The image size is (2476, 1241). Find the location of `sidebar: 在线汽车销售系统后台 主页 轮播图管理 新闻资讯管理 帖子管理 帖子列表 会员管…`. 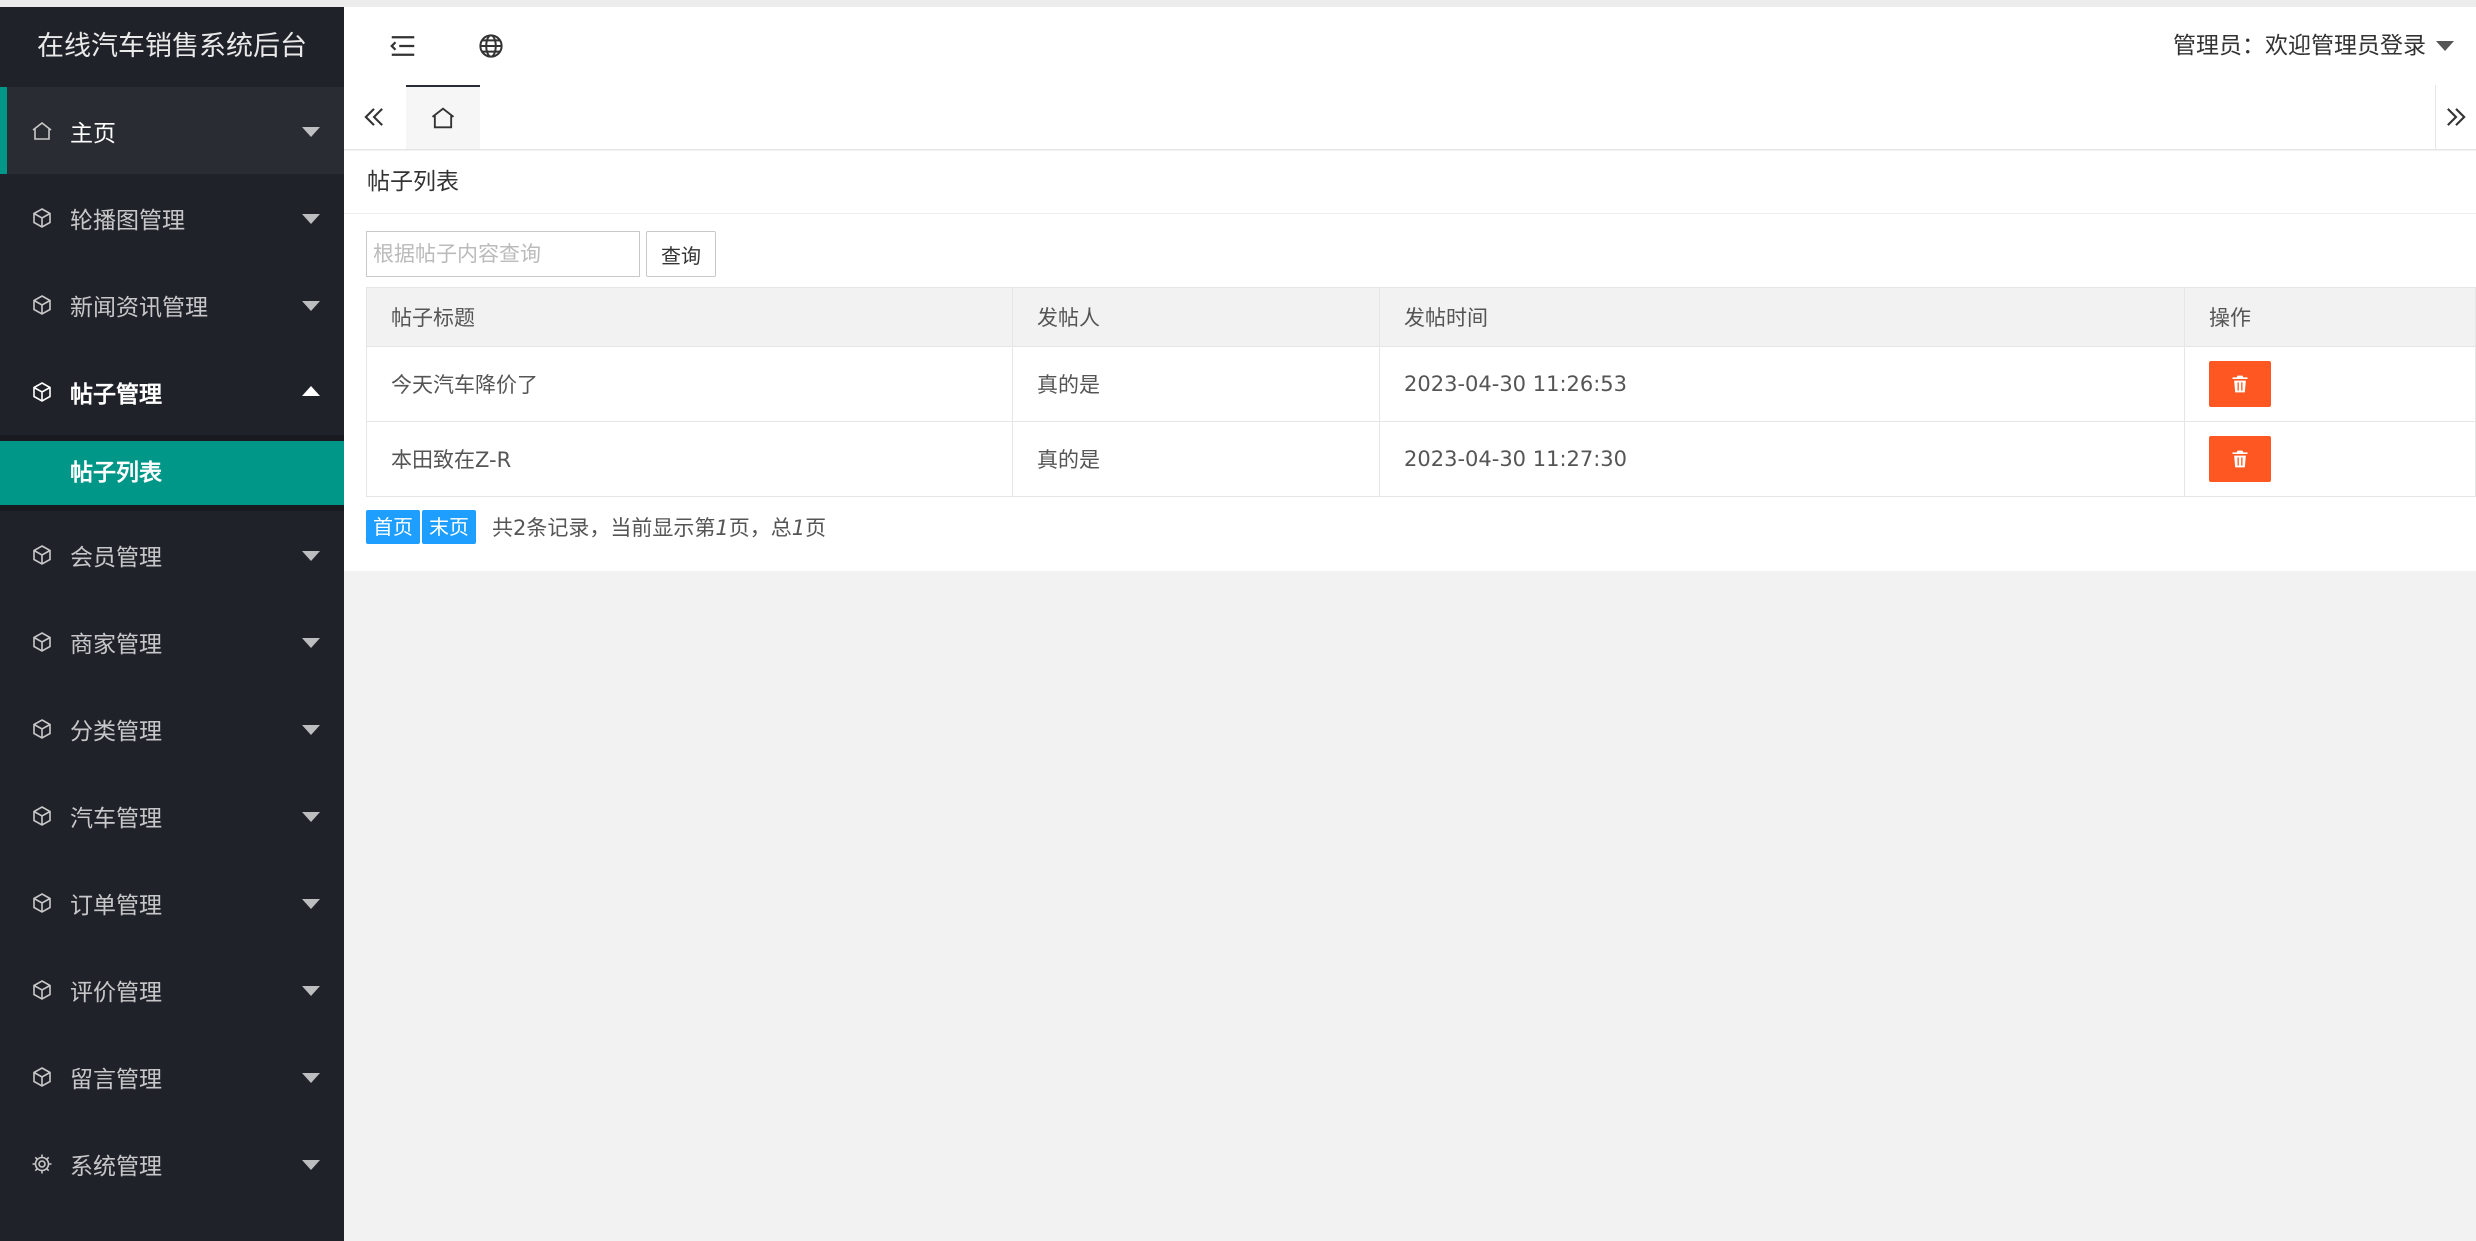

sidebar: 在线汽车销售系统后台 主页 轮播图管理 新闻资讯管理 帖子管理 帖子列表 会员管… is located at coordinates (172, 624).